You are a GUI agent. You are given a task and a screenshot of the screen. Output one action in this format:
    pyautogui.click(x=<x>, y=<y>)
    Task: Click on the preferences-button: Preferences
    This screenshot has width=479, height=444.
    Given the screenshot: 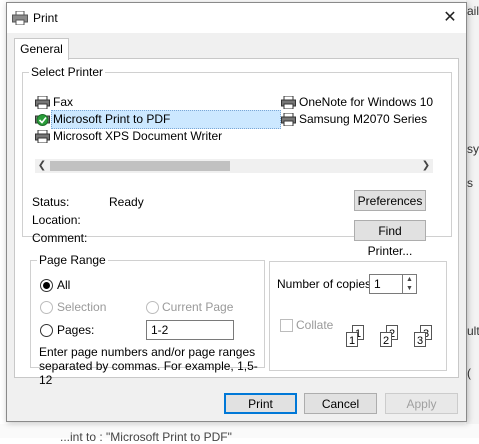 What is the action you would take?
    pyautogui.click(x=390, y=200)
    